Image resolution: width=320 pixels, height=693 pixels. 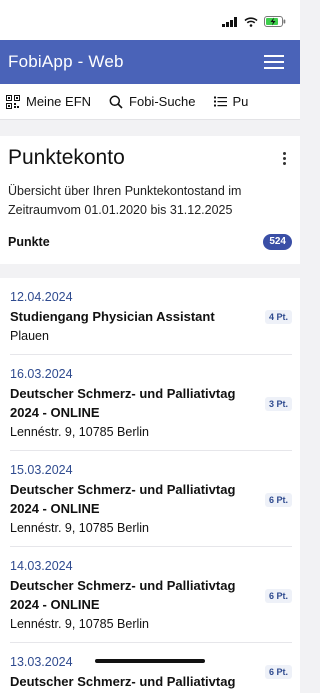 What do you see at coordinates (13, 101) in the screenshot?
I see `qr-code-icon` at bounding box center [13, 101].